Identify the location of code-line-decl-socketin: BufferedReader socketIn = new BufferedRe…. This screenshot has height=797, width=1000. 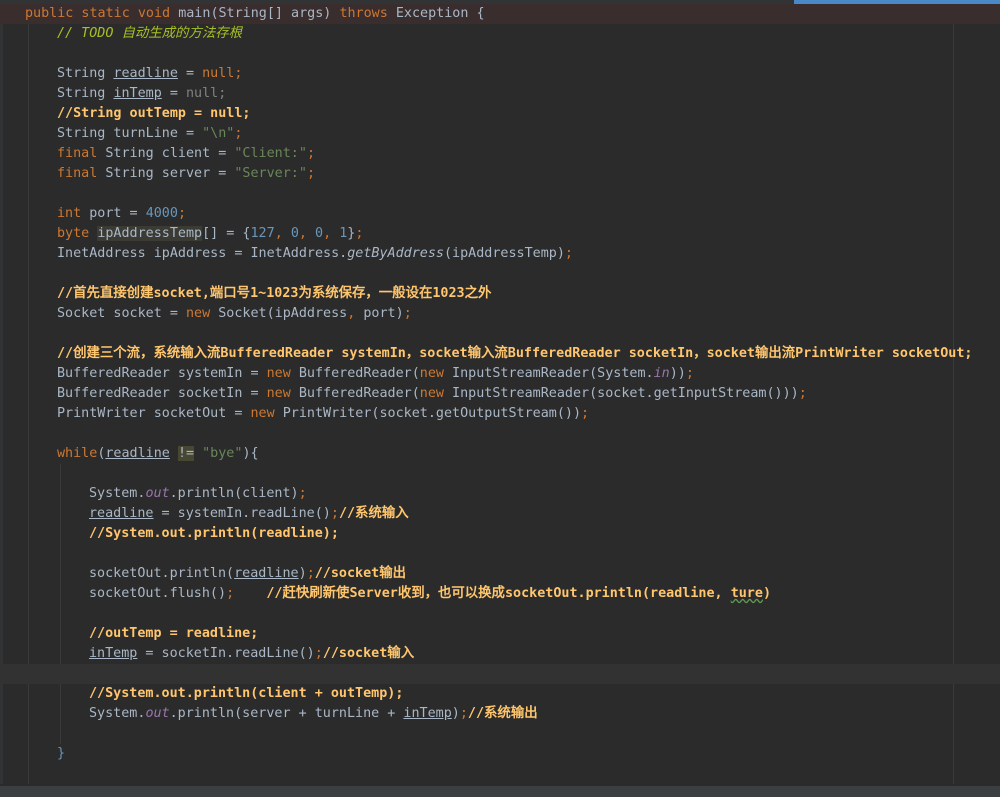
(500, 394).